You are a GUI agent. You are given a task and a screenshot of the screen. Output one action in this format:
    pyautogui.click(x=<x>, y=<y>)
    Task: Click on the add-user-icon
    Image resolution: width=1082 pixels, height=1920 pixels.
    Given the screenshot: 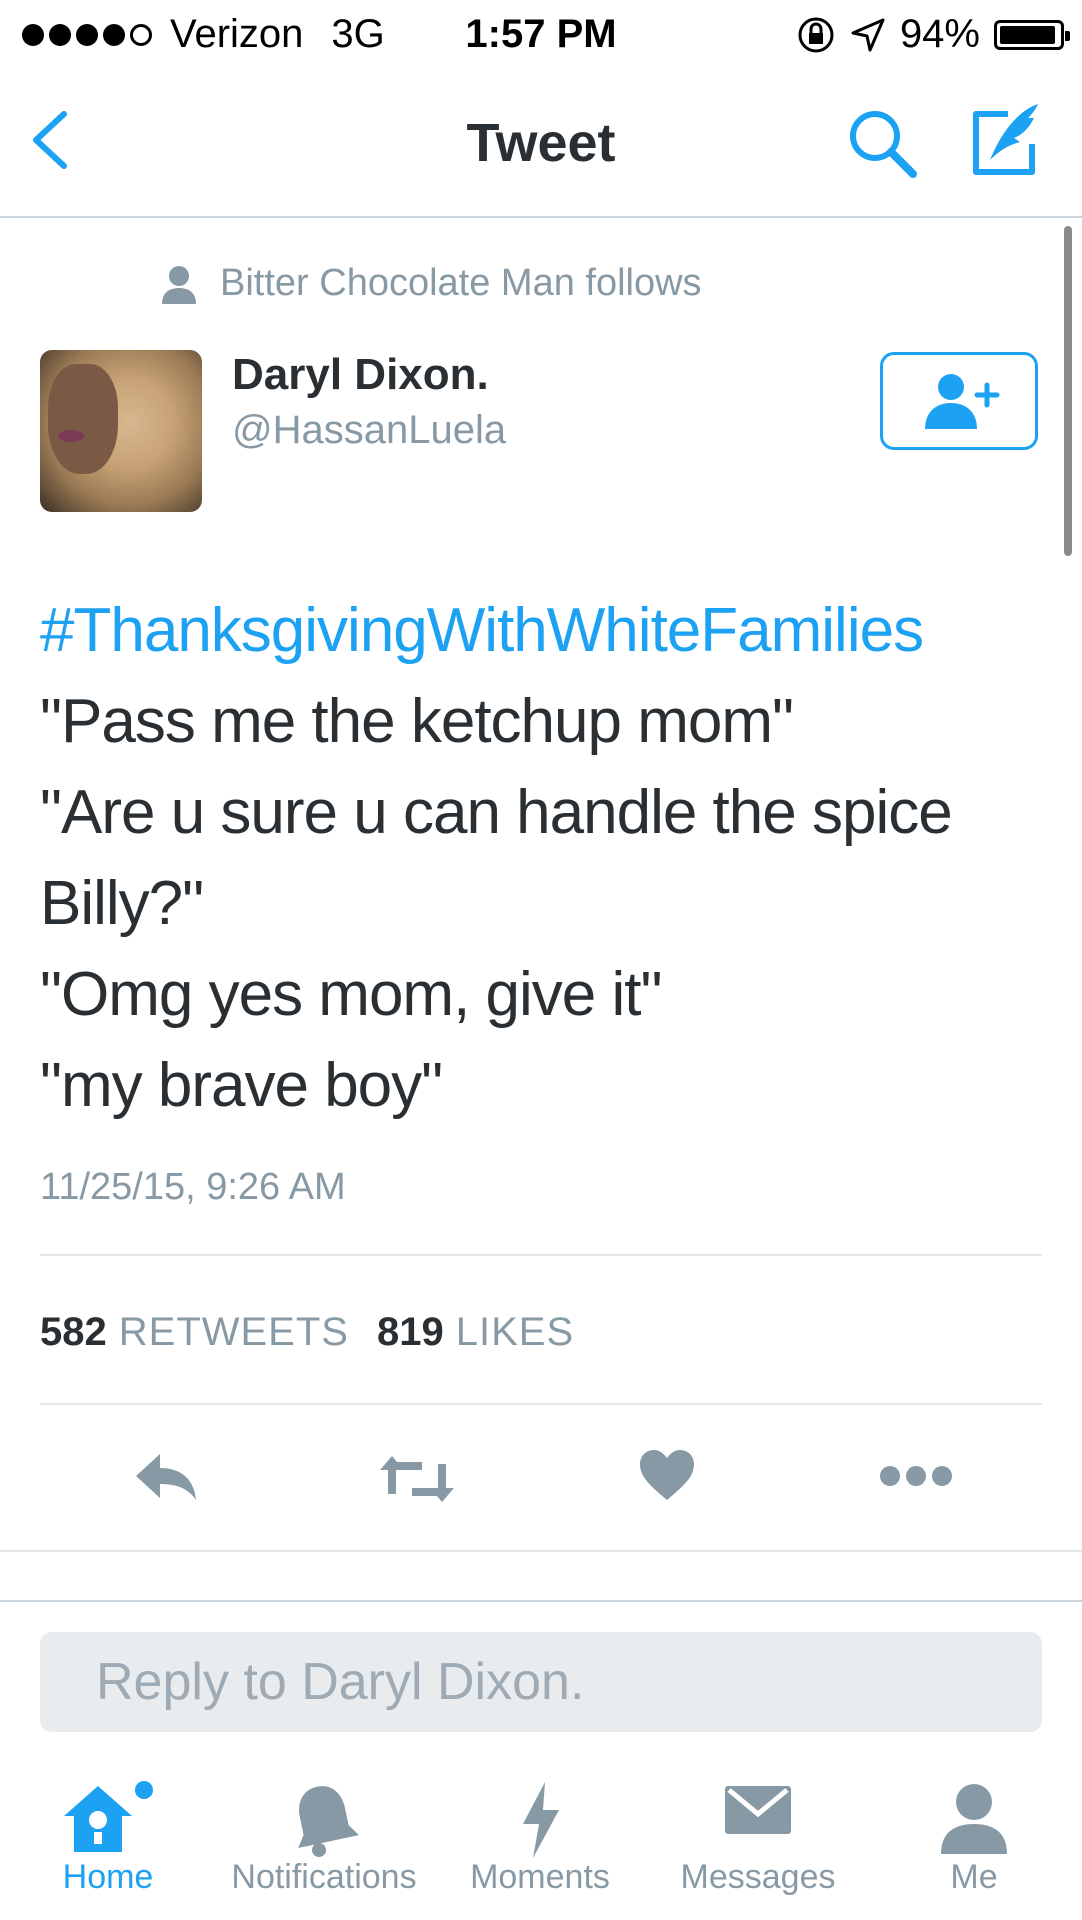 What is the action you would take?
    pyautogui.click(x=962, y=401)
    